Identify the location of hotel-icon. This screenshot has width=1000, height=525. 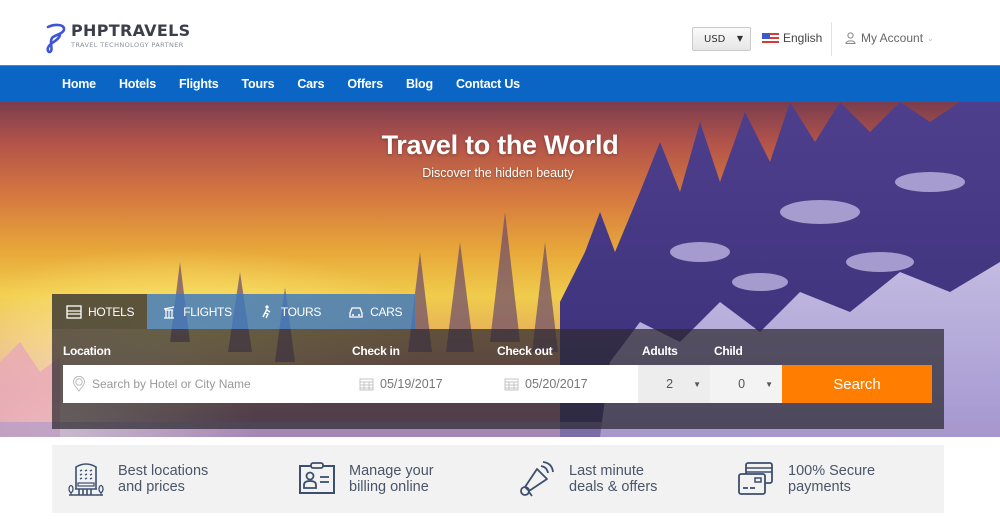
(74, 311).